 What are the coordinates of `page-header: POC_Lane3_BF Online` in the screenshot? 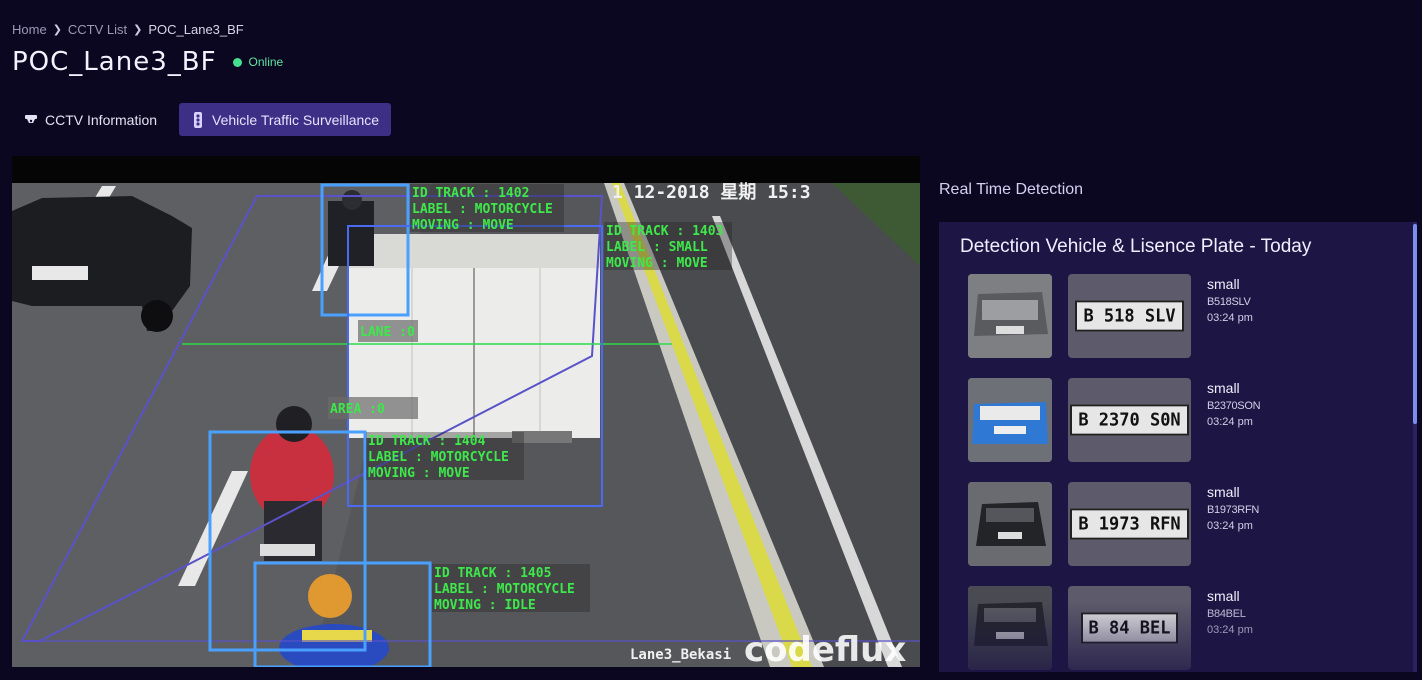 It's located at (147, 62).